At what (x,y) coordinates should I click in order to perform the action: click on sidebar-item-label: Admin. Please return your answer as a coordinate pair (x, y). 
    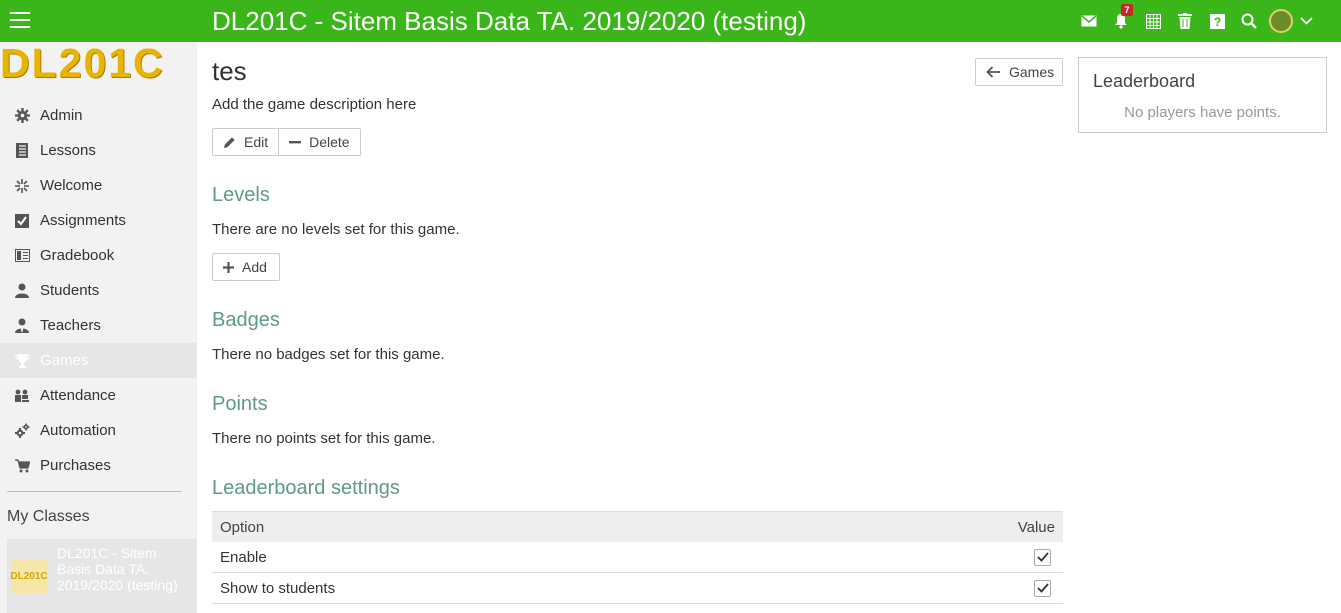
    Looking at the image, I should click on (61, 115).